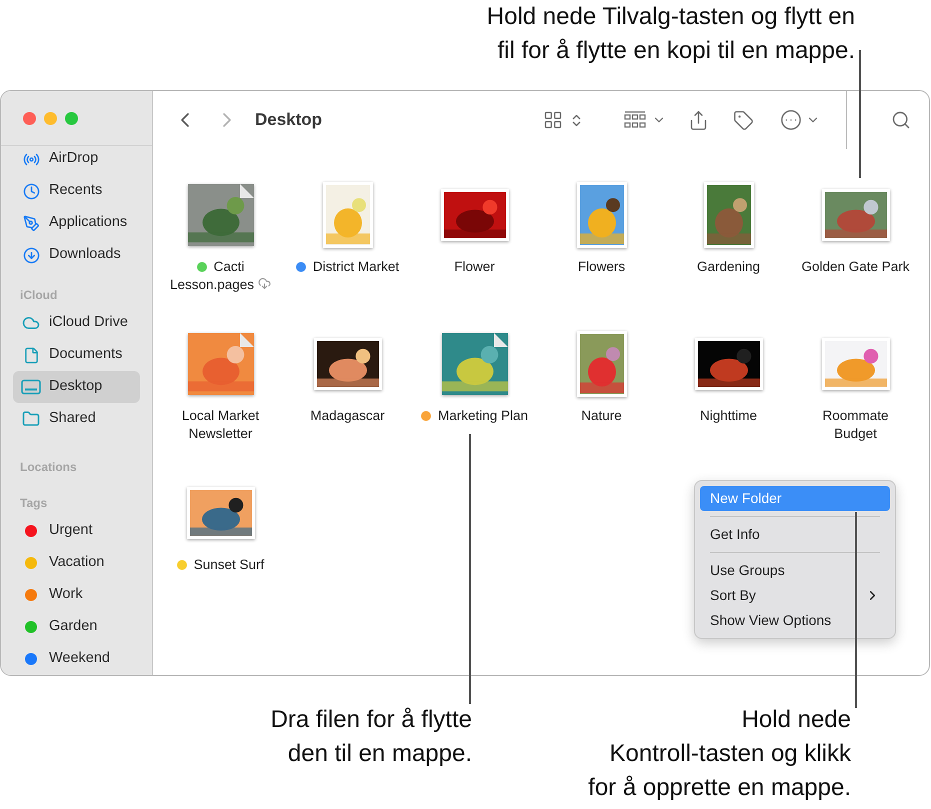  What do you see at coordinates (39, 295) in the screenshot?
I see `section-heading: iCloud` at bounding box center [39, 295].